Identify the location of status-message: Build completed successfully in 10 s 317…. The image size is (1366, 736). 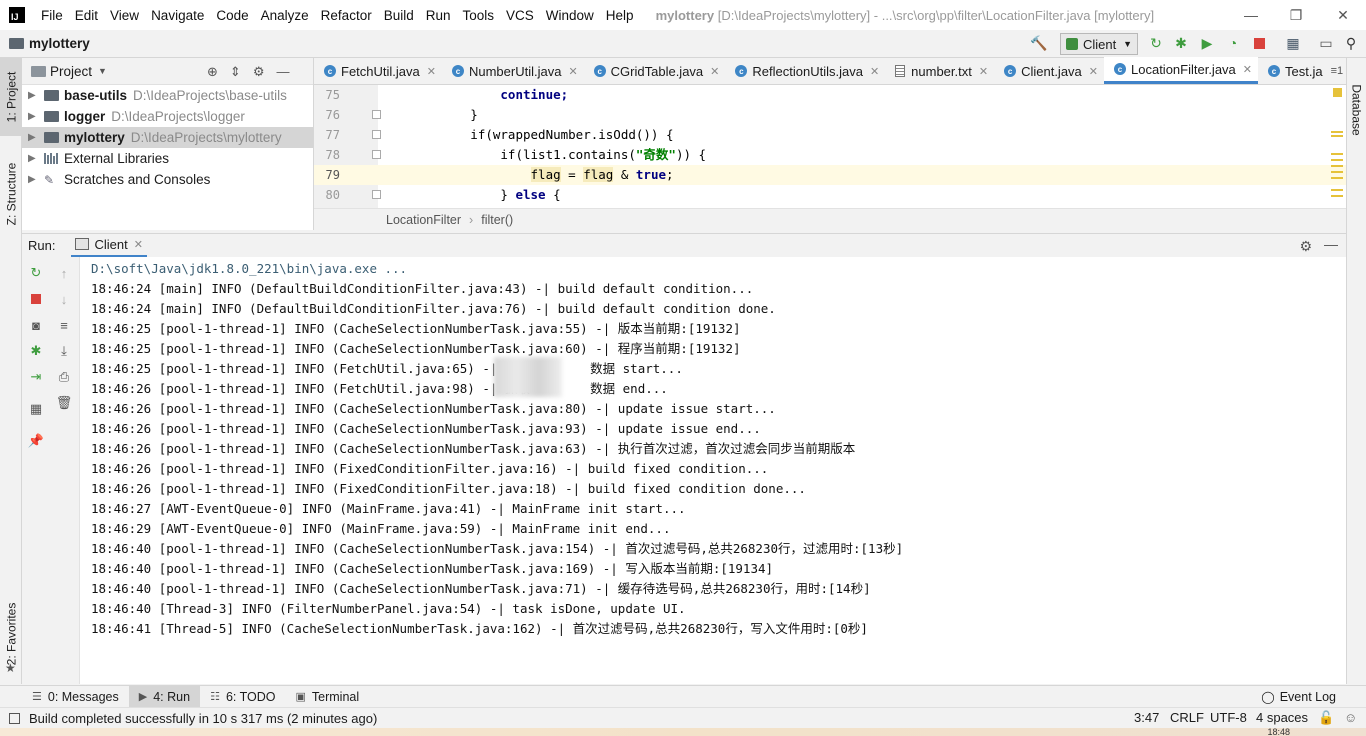
(203, 718).